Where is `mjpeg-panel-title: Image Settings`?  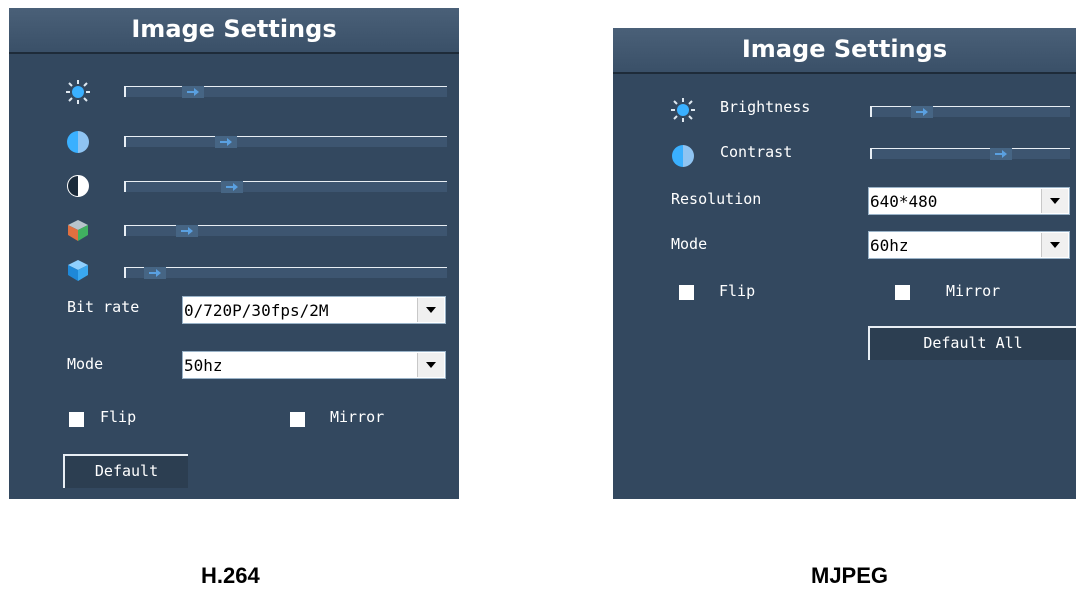 mjpeg-panel-title: Image Settings is located at coordinates (844, 51).